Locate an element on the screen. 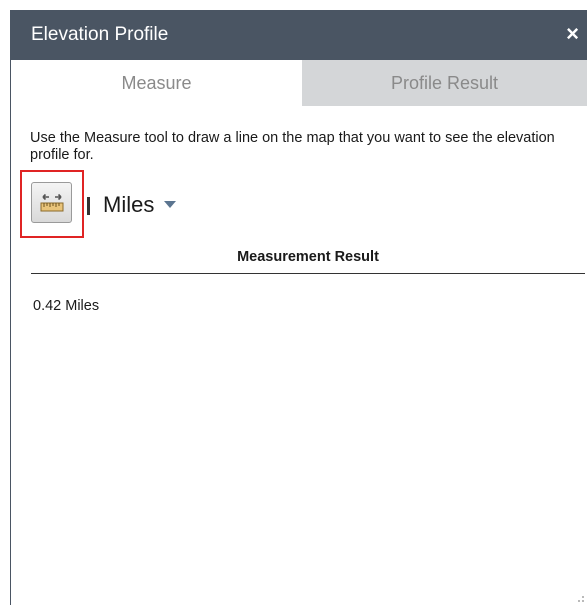 The height and width of the screenshot is (605, 587). measurement-result-value: 0.42 Miles is located at coordinates (66, 306).